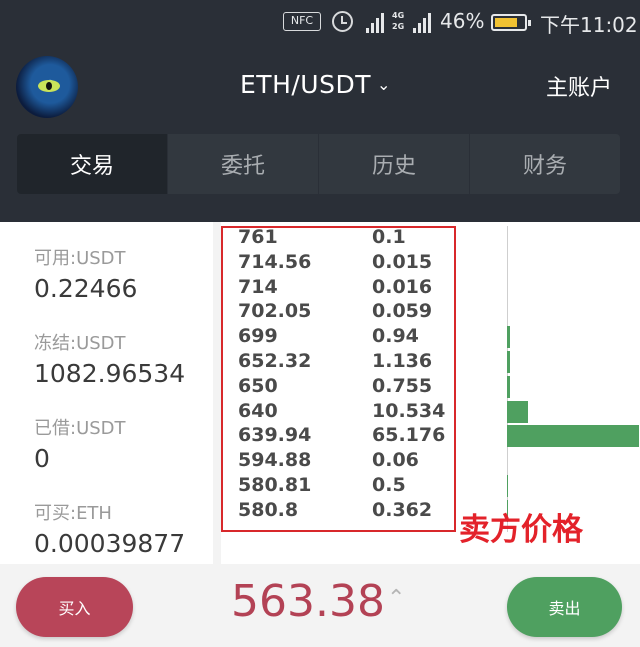 This screenshot has height=647, width=640. What do you see at coordinates (383, 84) in the screenshot?
I see `chevron-down-icon: ⌄` at bounding box center [383, 84].